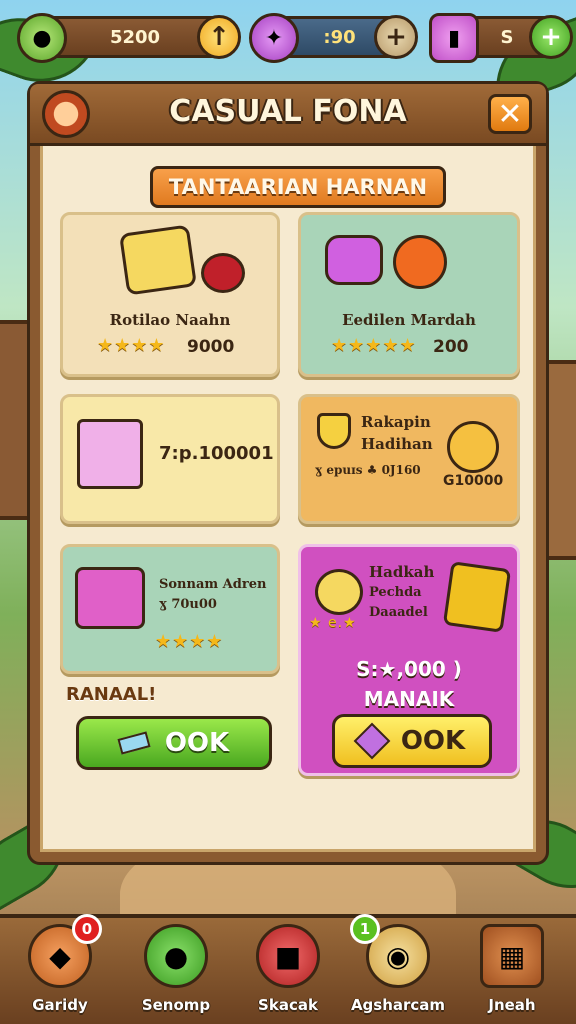 The width and height of the screenshot is (576, 1024). What do you see at coordinates (213, 584) in the screenshot?
I see `item-name: Sonnam Adren` at bounding box center [213, 584].